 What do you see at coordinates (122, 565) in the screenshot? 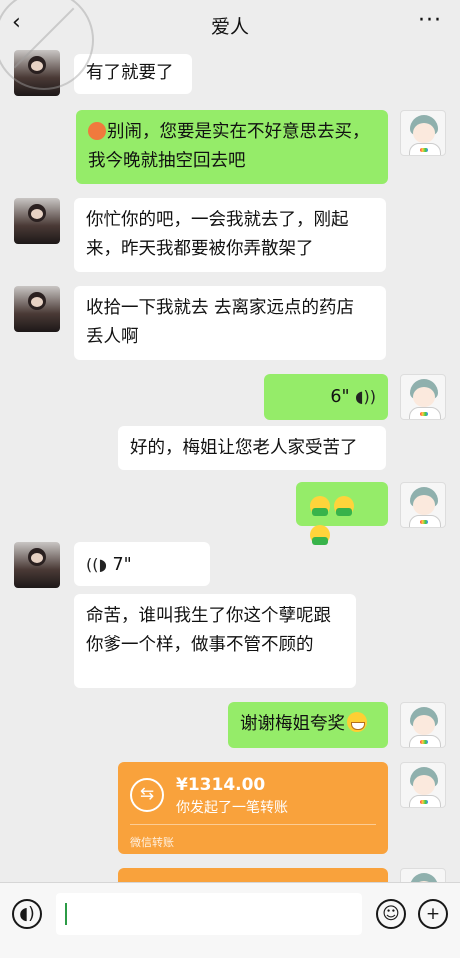
I see `voice-duration: 7"` at bounding box center [122, 565].